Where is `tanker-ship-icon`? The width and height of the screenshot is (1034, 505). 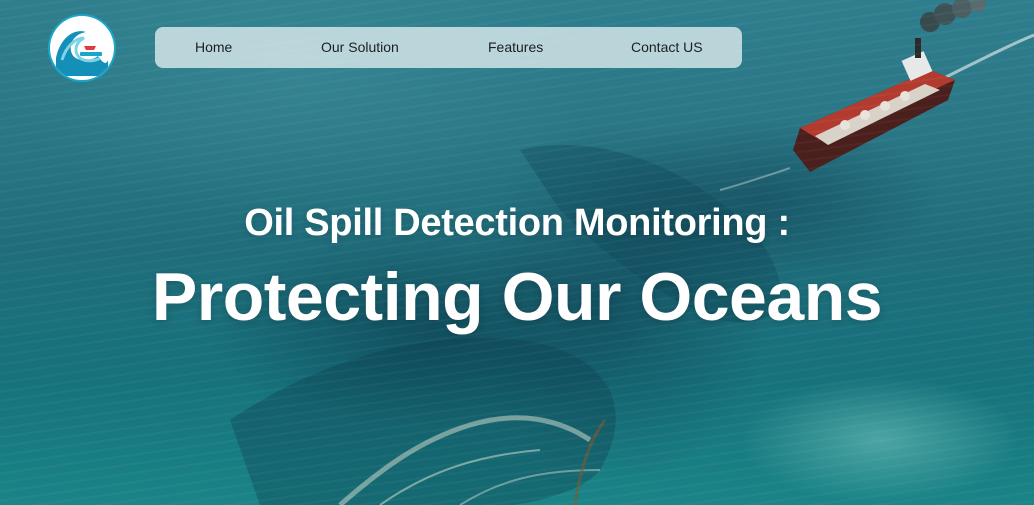 tanker-ship-icon is located at coordinates (874, 105).